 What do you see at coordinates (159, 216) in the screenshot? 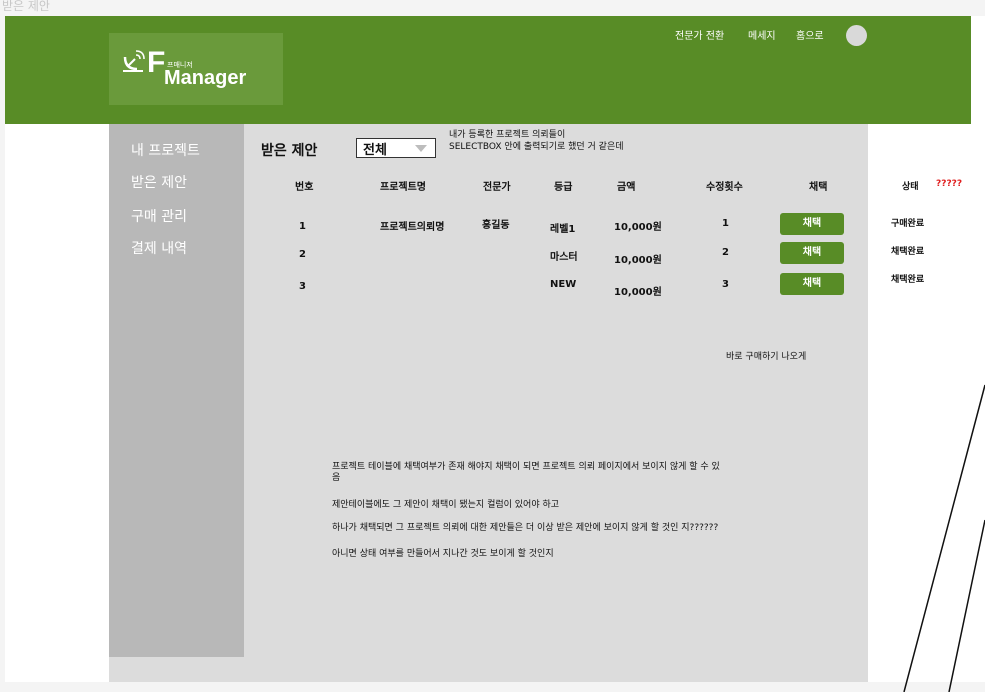
I see `sidebar-item-purchase-management: 구매 관리` at bounding box center [159, 216].